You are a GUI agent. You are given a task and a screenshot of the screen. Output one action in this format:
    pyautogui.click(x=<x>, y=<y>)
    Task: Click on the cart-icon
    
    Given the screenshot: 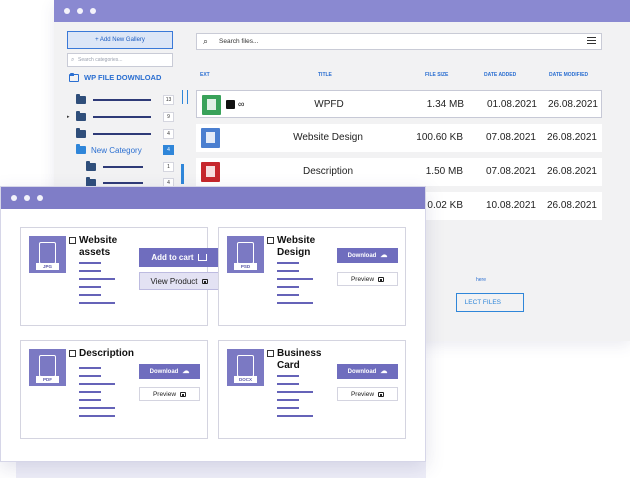 What is the action you would take?
    pyautogui.click(x=202, y=257)
    